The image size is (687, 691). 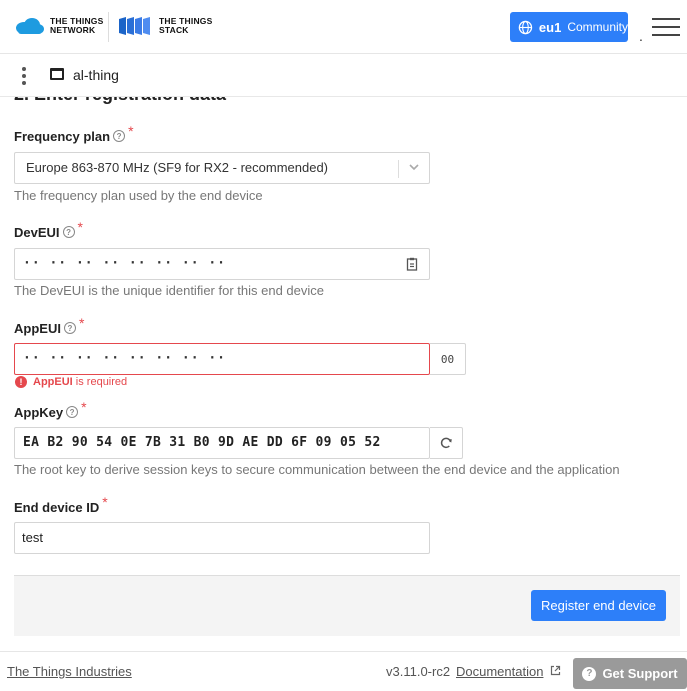 I want to click on company-link: The Things Industries, so click(x=69, y=671).